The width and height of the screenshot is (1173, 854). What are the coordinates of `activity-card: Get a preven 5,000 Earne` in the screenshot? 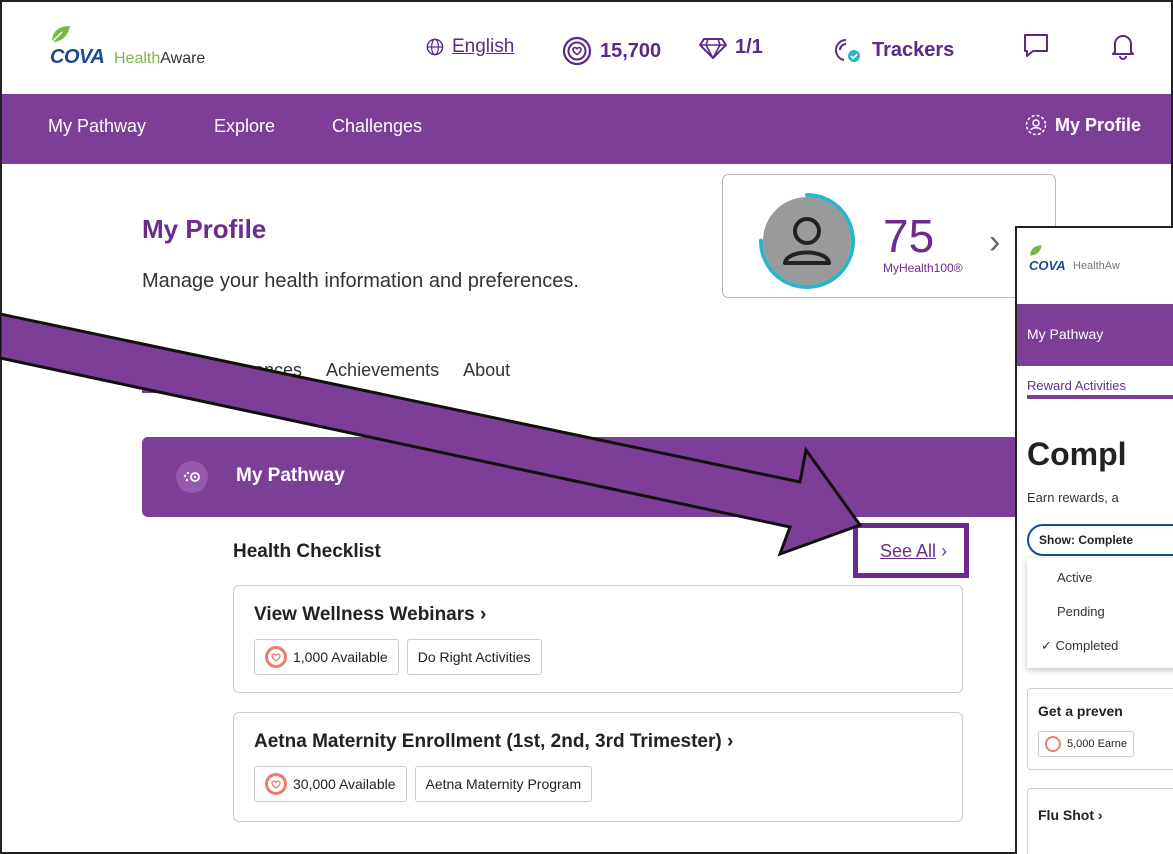 It's located at (1100, 729).